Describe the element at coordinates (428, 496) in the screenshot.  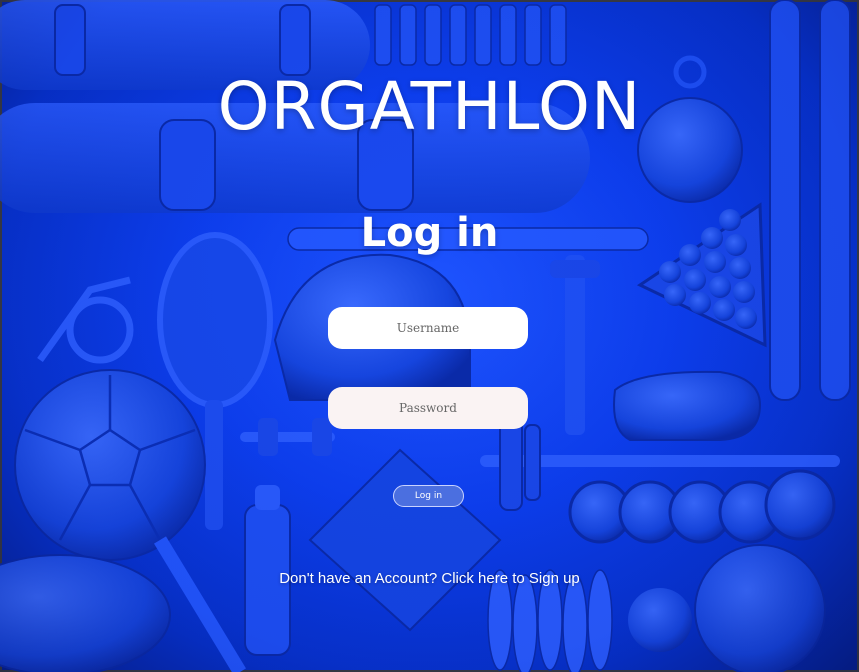
I see `login-button: Log in` at that location.